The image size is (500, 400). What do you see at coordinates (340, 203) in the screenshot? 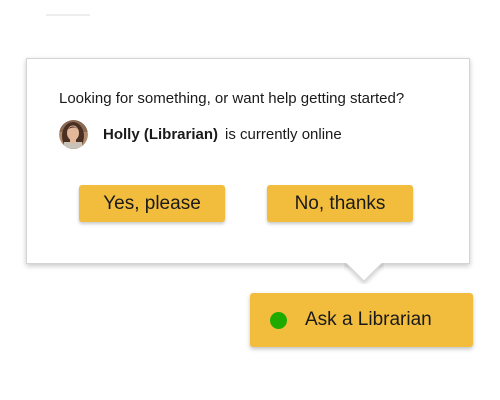
I see `no-thanks-button: No, thanks` at bounding box center [340, 203].